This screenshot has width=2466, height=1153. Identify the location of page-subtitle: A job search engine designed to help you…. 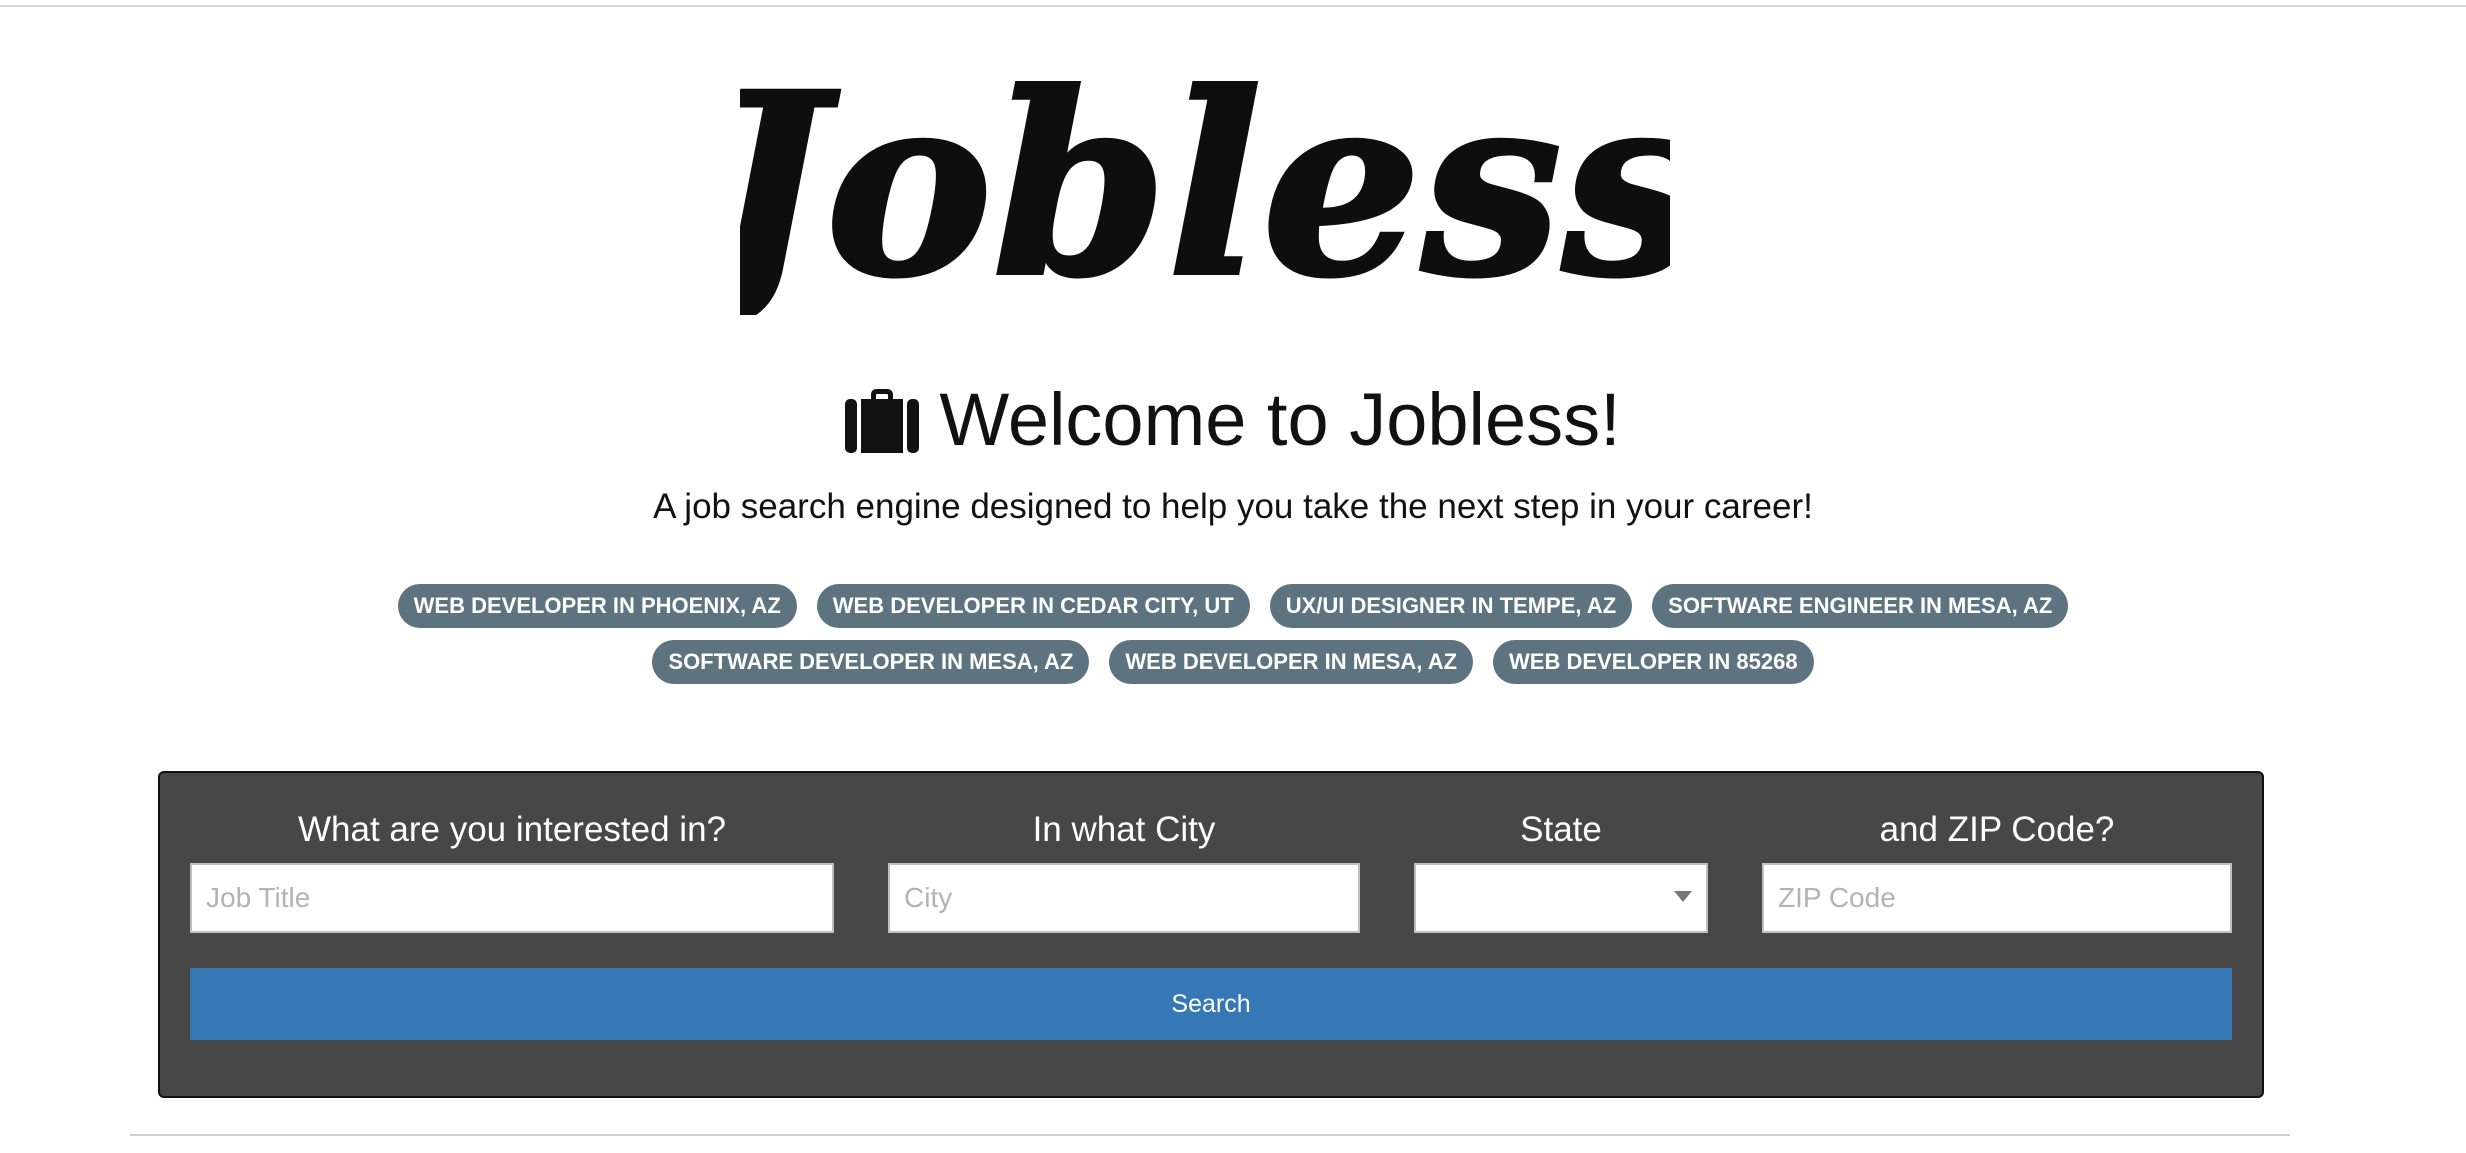
(1233, 506).